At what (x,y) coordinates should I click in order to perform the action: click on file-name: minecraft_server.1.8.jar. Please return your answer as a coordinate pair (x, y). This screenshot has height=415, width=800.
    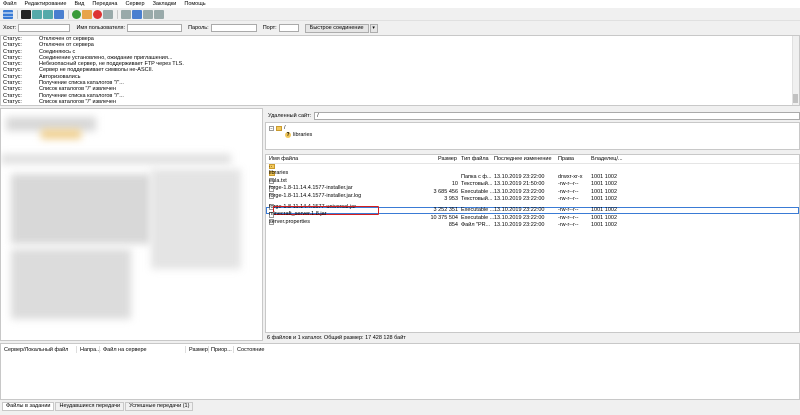
    Looking at the image, I should click on (298, 214).